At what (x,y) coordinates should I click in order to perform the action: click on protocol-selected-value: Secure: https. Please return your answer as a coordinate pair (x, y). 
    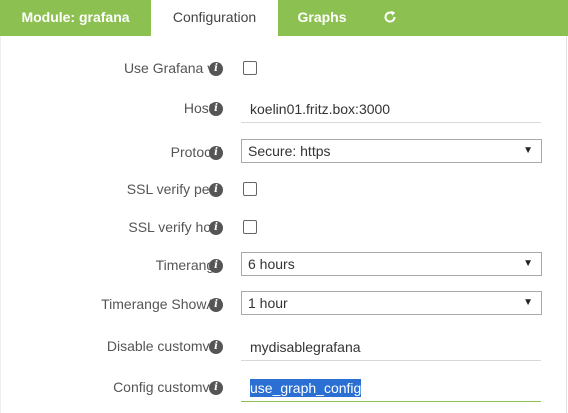
    Looking at the image, I should click on (289, 151).